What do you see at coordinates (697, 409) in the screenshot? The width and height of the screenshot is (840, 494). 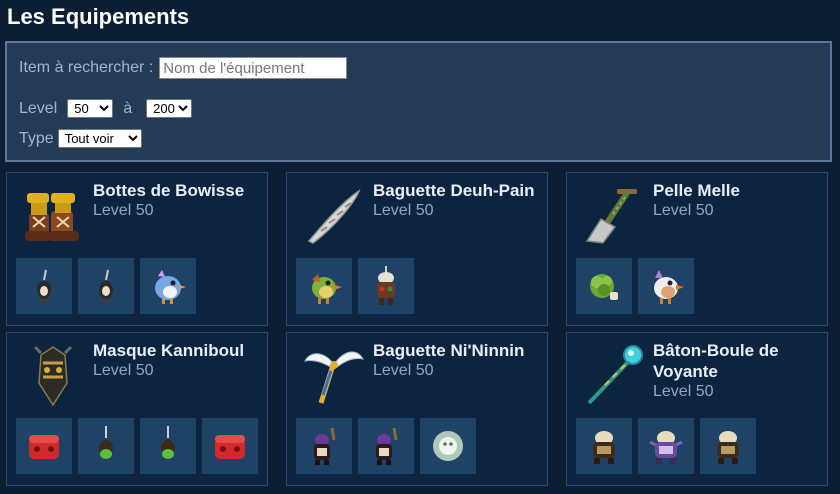 I see `item-card: Bâton-Boule de Voyante Level 50` at bounding box center [697, 409].